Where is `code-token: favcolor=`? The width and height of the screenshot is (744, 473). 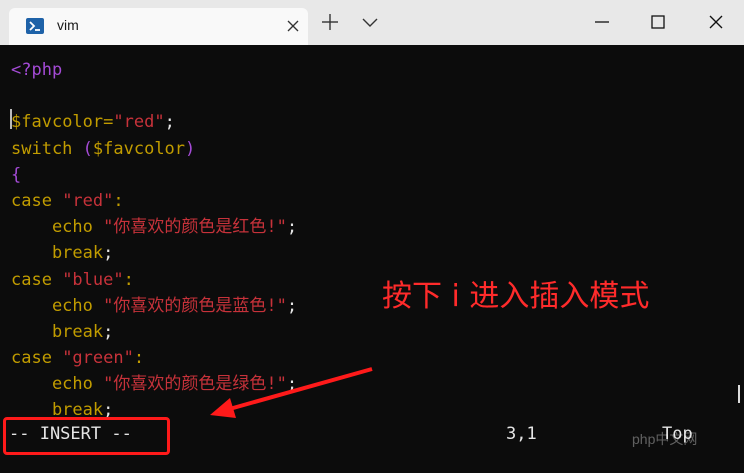
code-token: favcolor= is located at coordinates (67, 122).